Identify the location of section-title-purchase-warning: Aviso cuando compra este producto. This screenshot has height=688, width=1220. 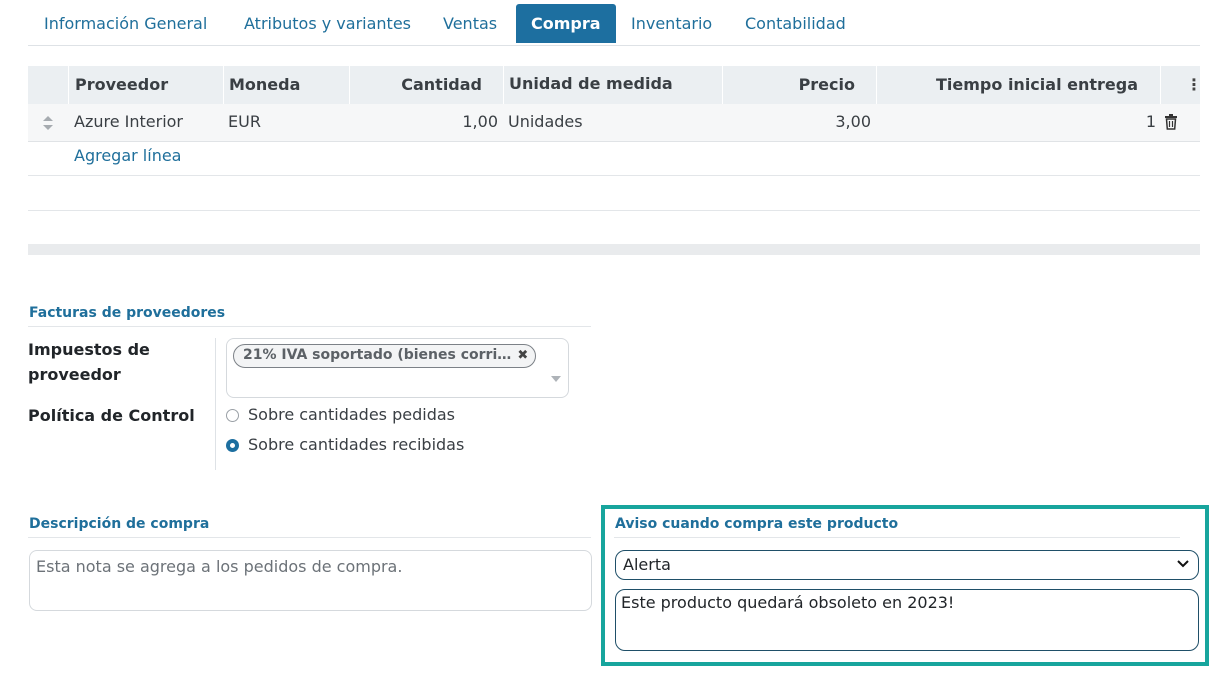
(757, 524).